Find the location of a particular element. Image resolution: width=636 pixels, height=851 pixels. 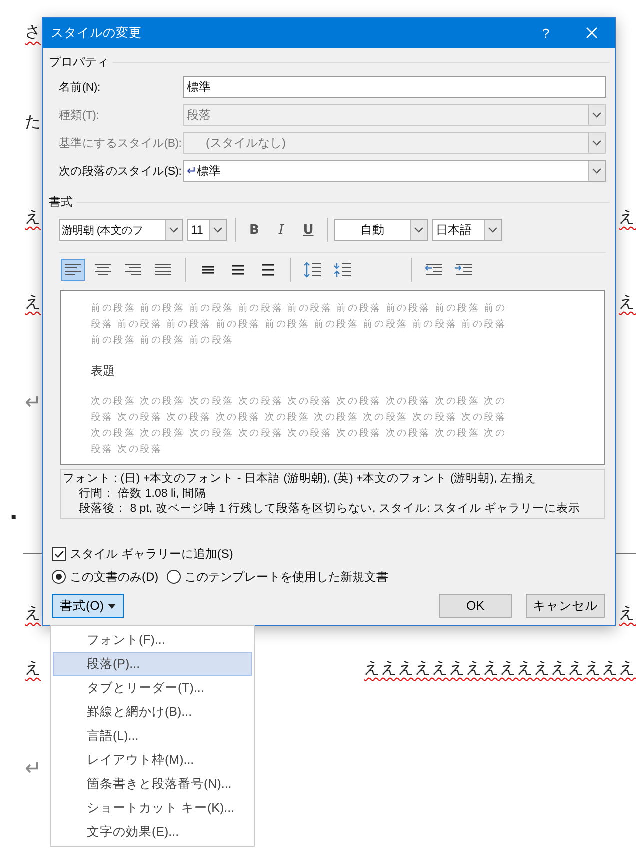

font-dropdown: 游明朝 (本文のフ is located at coordinates (121, 230).